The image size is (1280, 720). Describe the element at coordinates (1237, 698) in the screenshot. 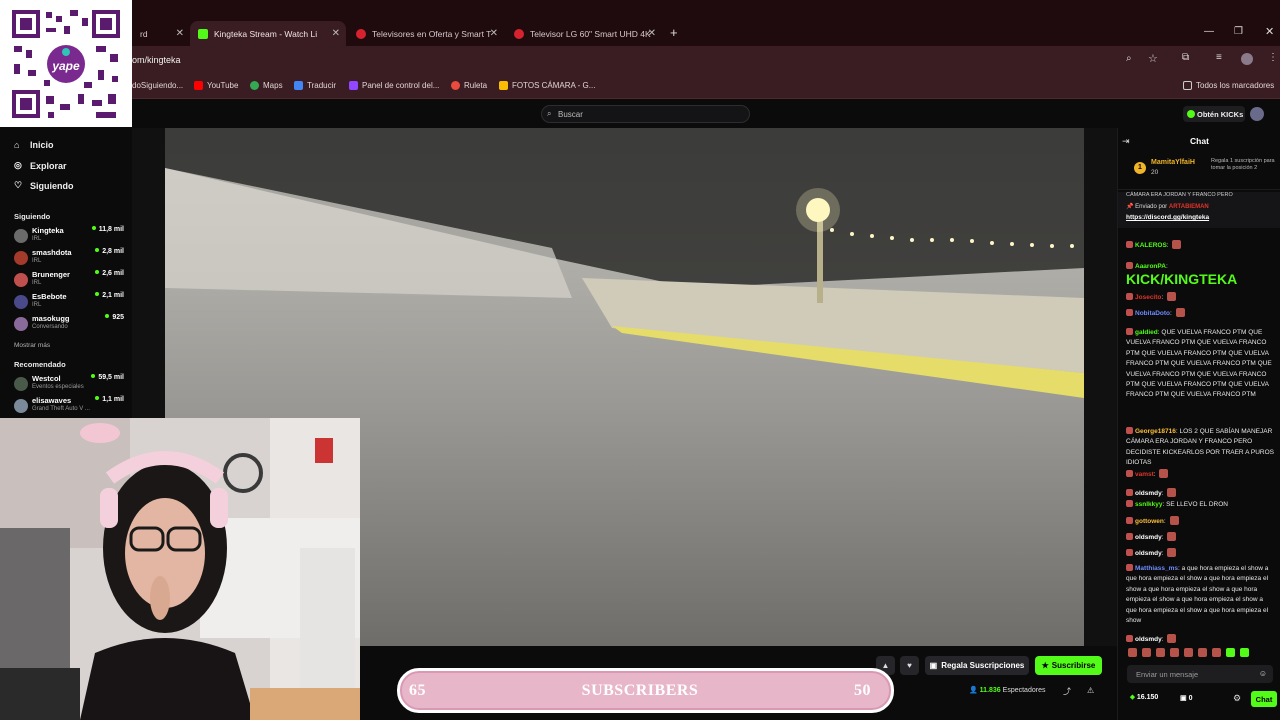

I see `settings-icon: ⚙` at that location.